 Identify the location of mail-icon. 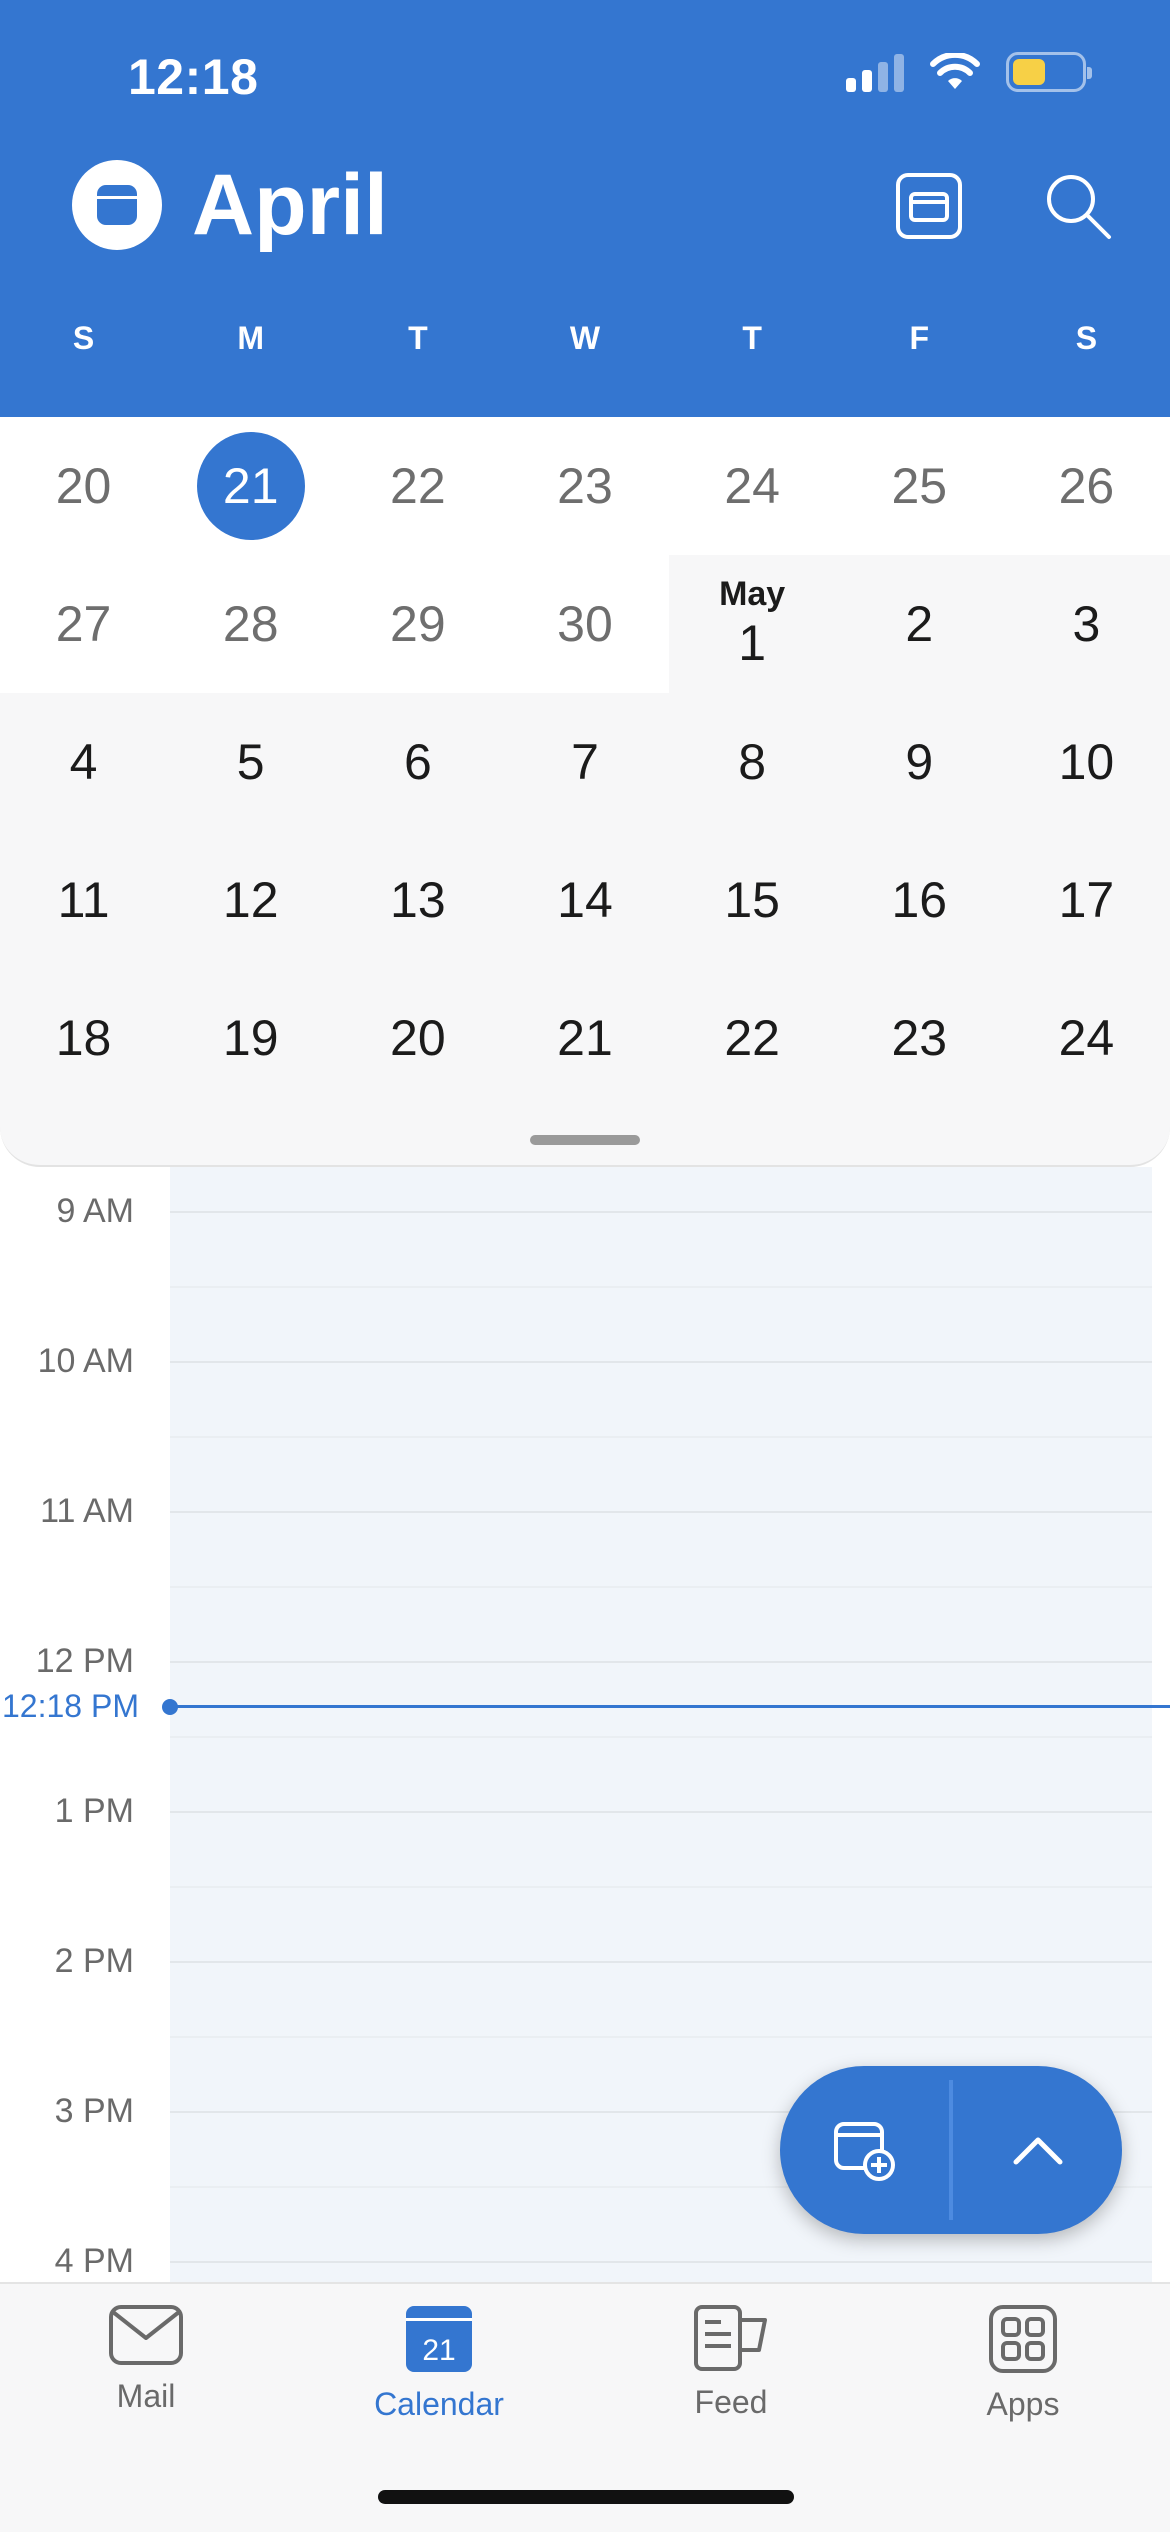
(146, 2335).